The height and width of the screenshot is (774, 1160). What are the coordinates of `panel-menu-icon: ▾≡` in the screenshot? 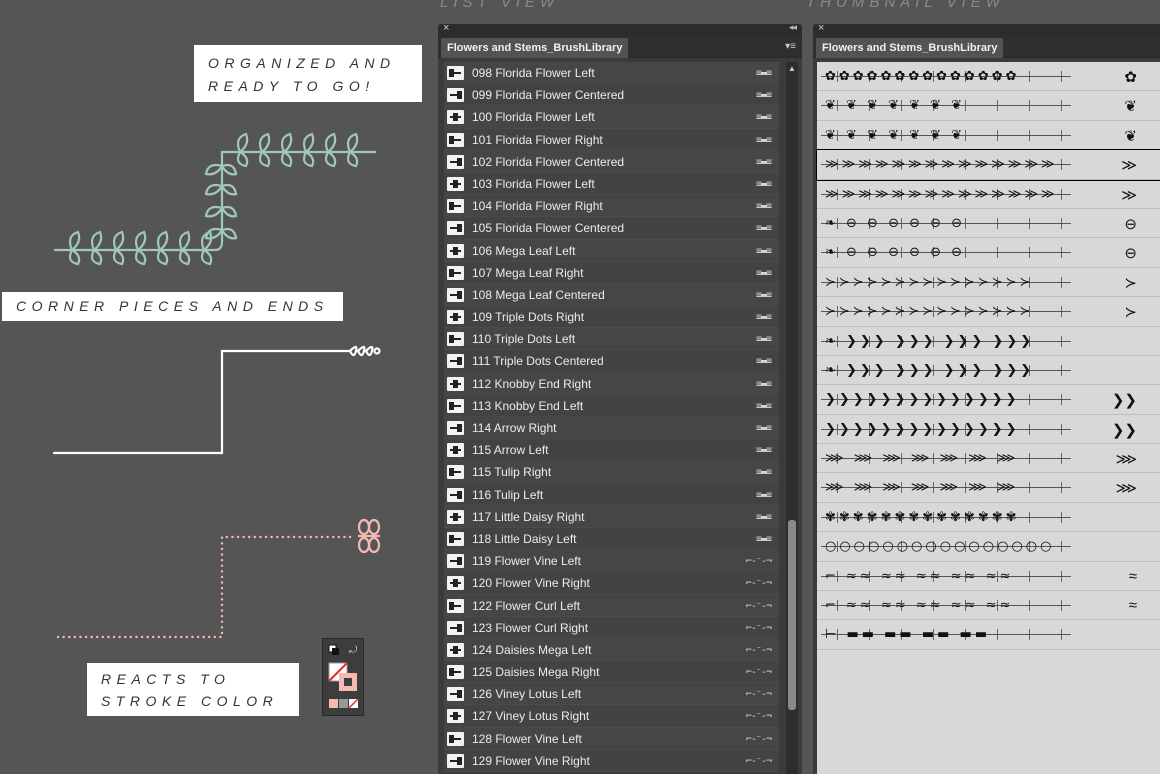 It's located at (790, 46).